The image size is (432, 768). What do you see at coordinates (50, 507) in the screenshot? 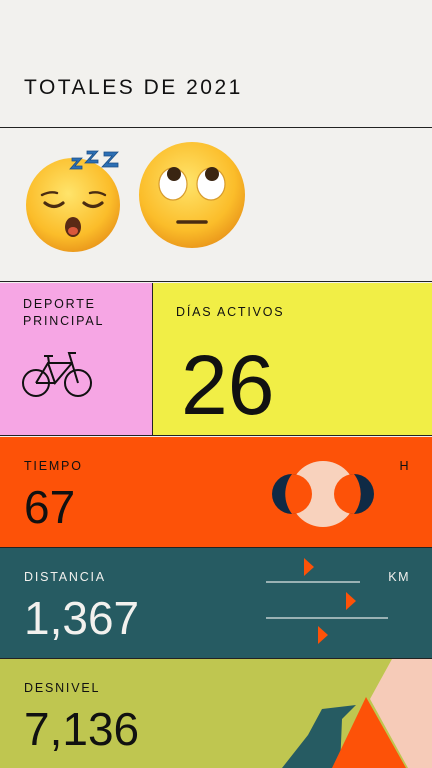
I see `time-value: 67` at bounding box center [50, 507].